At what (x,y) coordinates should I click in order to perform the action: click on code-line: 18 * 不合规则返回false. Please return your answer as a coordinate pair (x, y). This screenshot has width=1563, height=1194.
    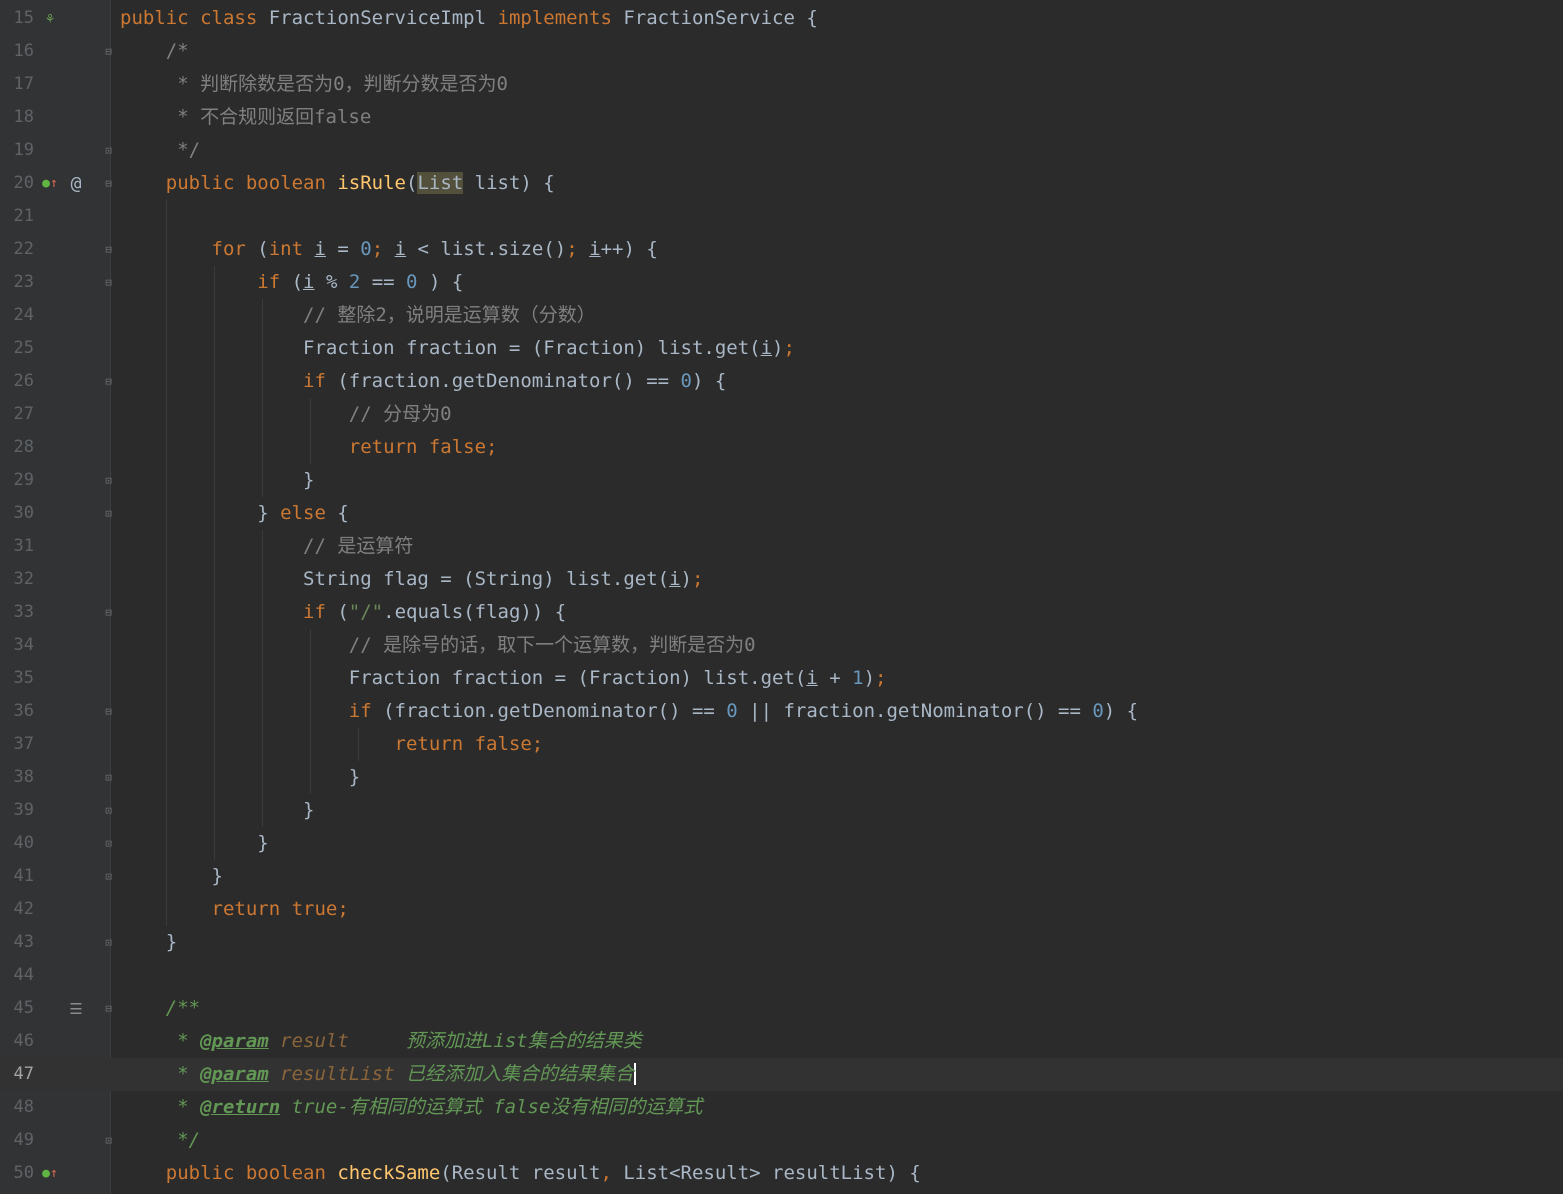
    Looking at the image, I should click on (781, 117).